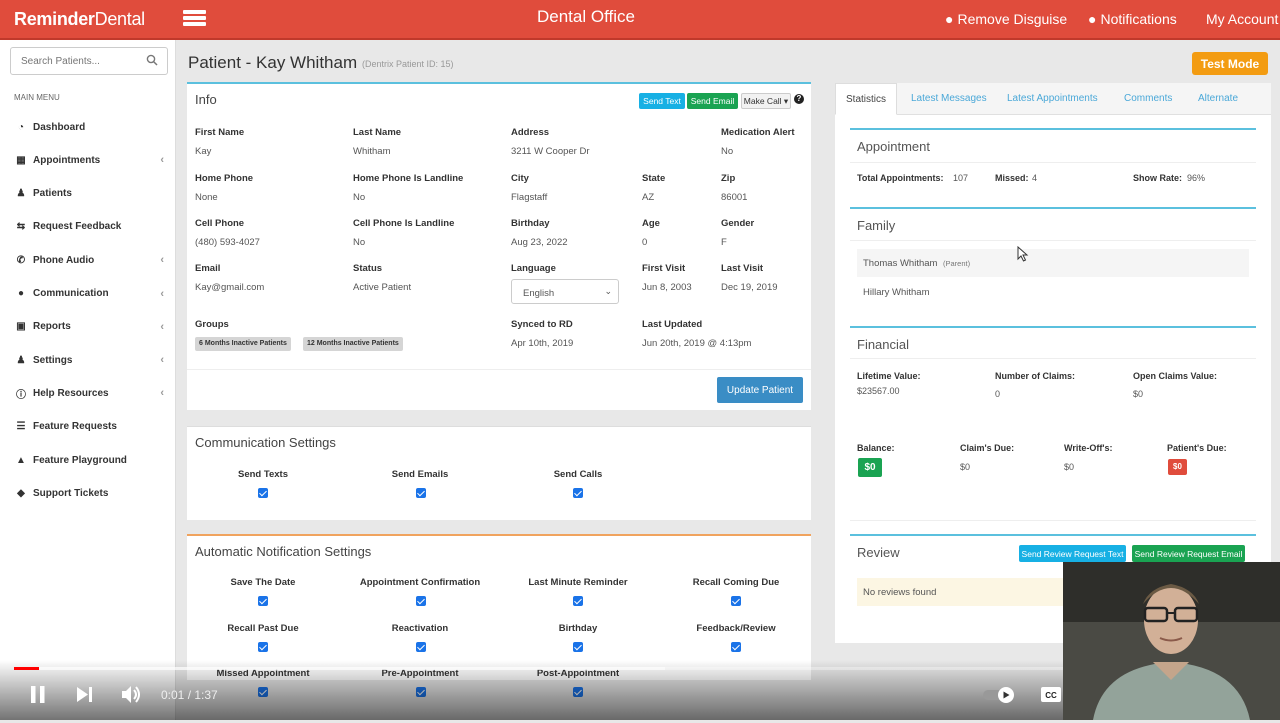 The width and height of the screenshot is (1280, 723). What do you see at coordinates (243, 344) in the screenshot?
I see `group-tag: 6 Months Inactive Patients` at bounding box center [243, 344].